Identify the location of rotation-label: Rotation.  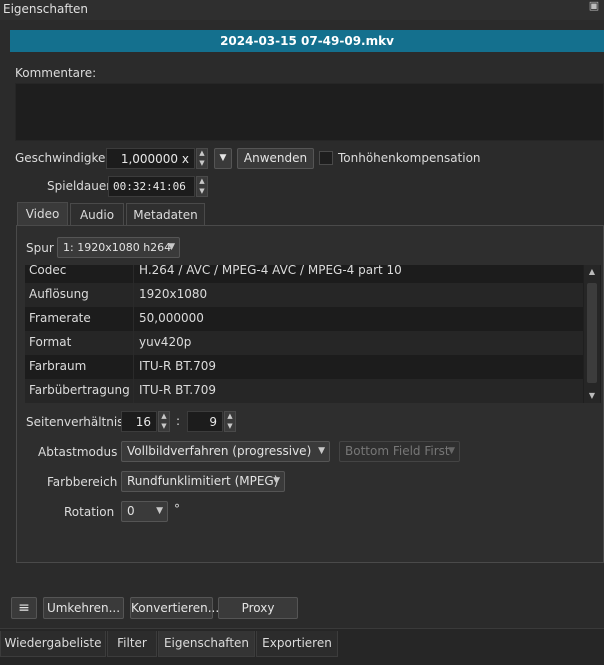
(89, 512).